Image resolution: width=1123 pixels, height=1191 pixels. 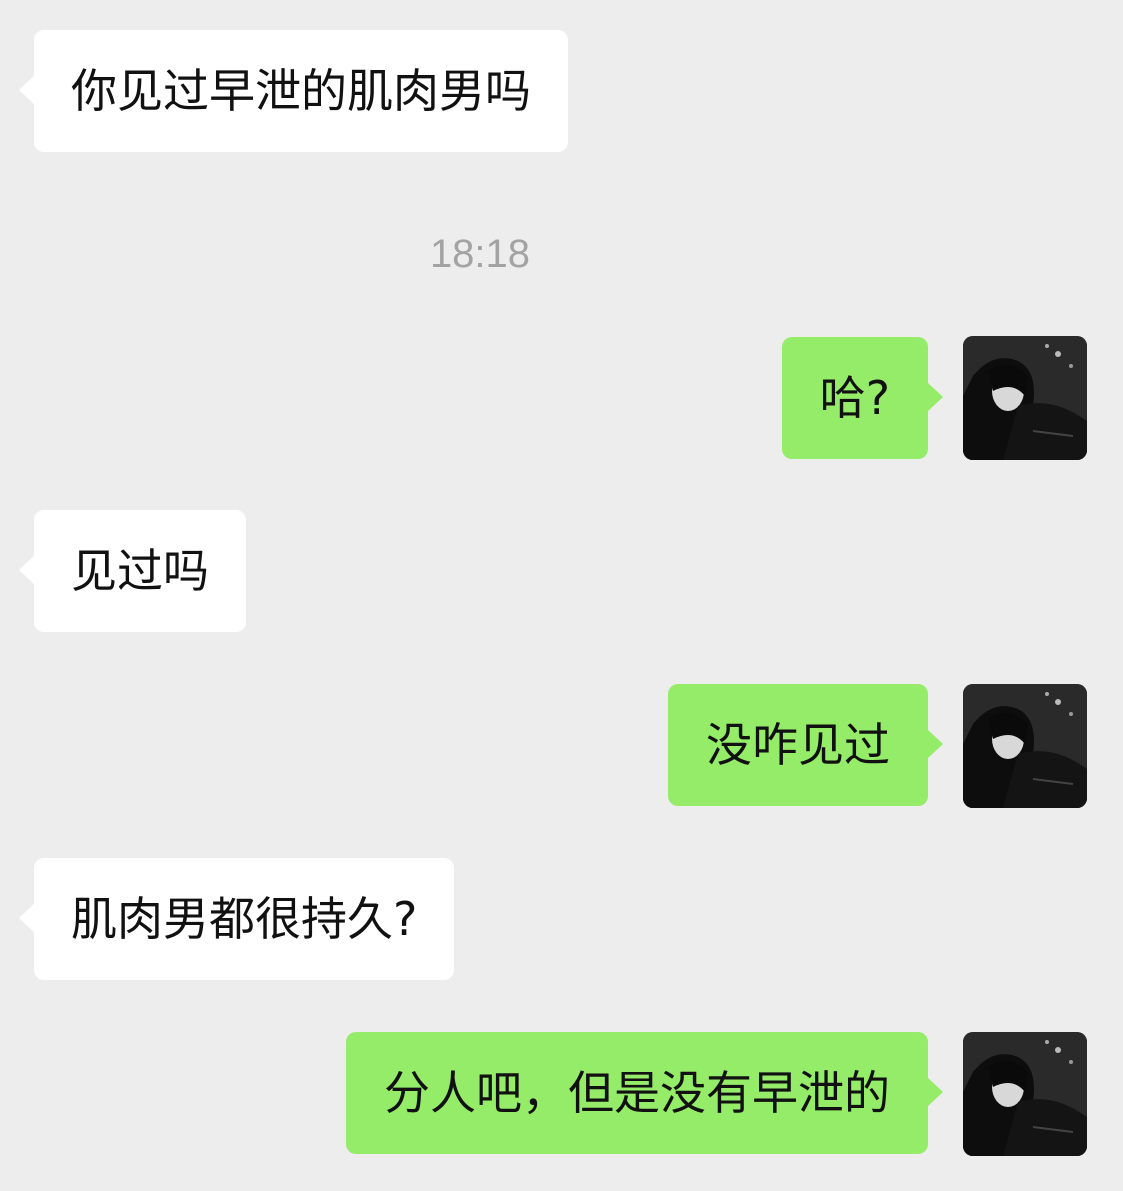 What do you see at coordinates (140, 571) in the screenshot?
I see `message-text: 见过吗` at bounding box center [140, 571].